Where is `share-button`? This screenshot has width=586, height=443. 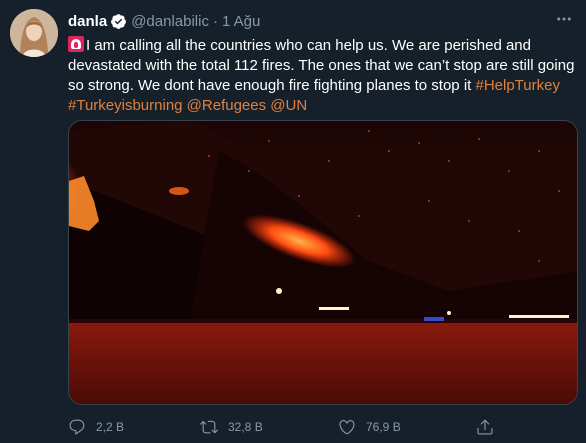
share-button is located at coordinates (490, 427).